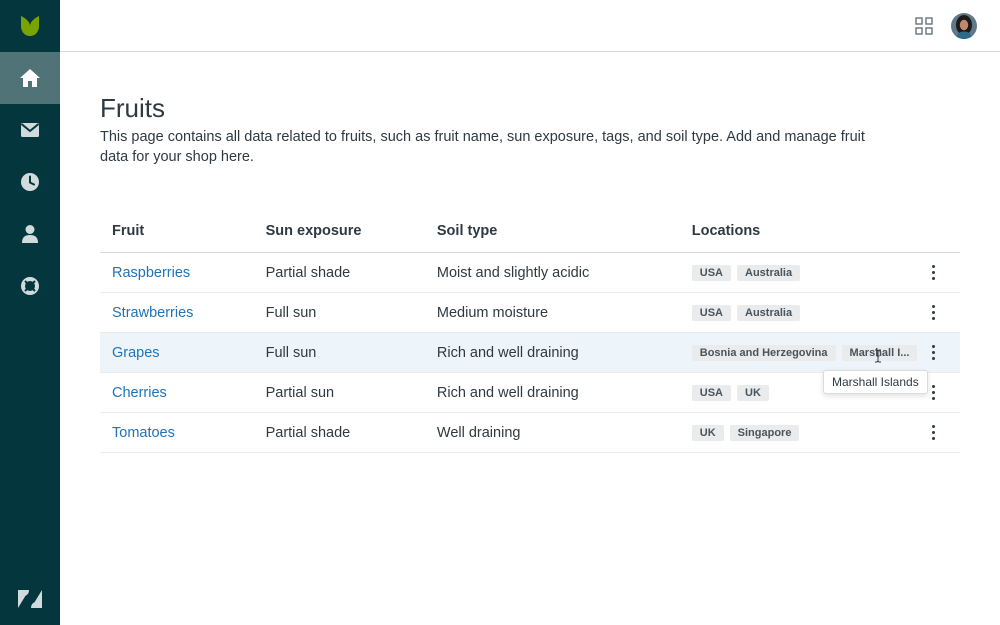 Image resolution: width=1000 pixels, height=625 pixels. I want to click on fruit-link: Tomatoes, so click(143, 433).